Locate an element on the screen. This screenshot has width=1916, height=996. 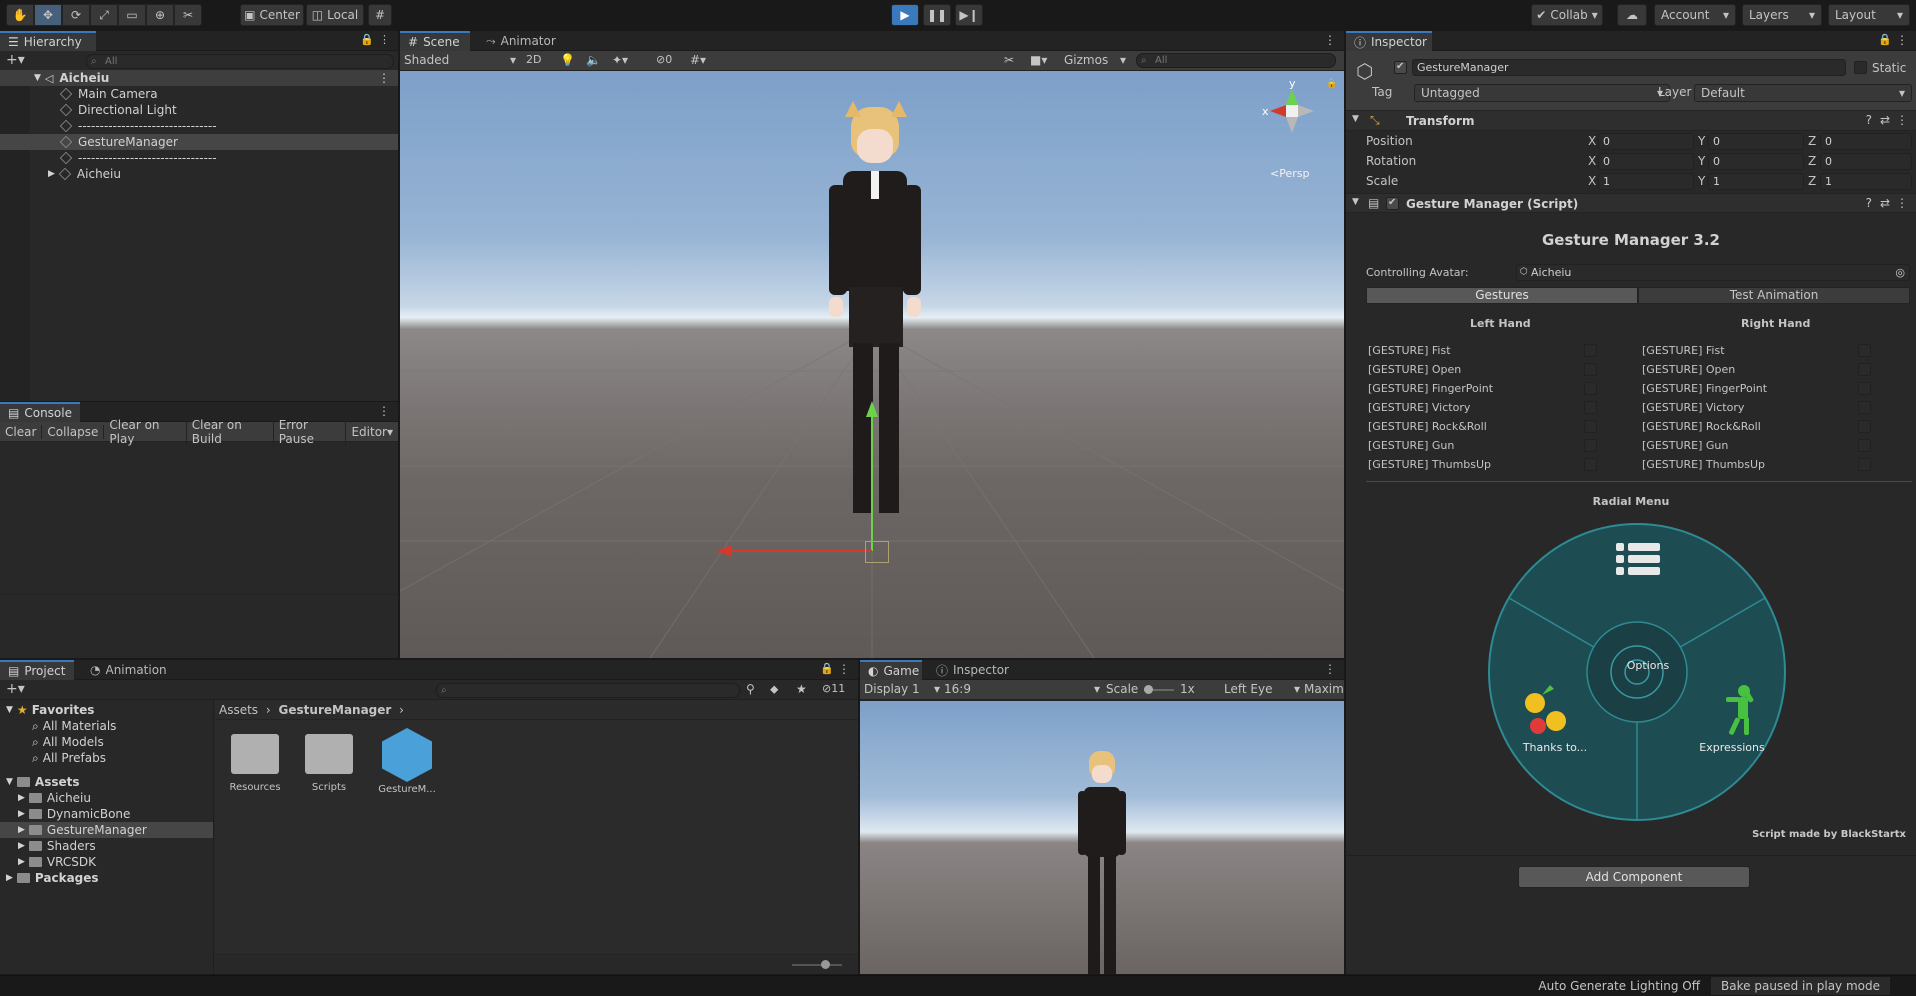
position-y-field: 0 is located at coordinates (1756, 141).